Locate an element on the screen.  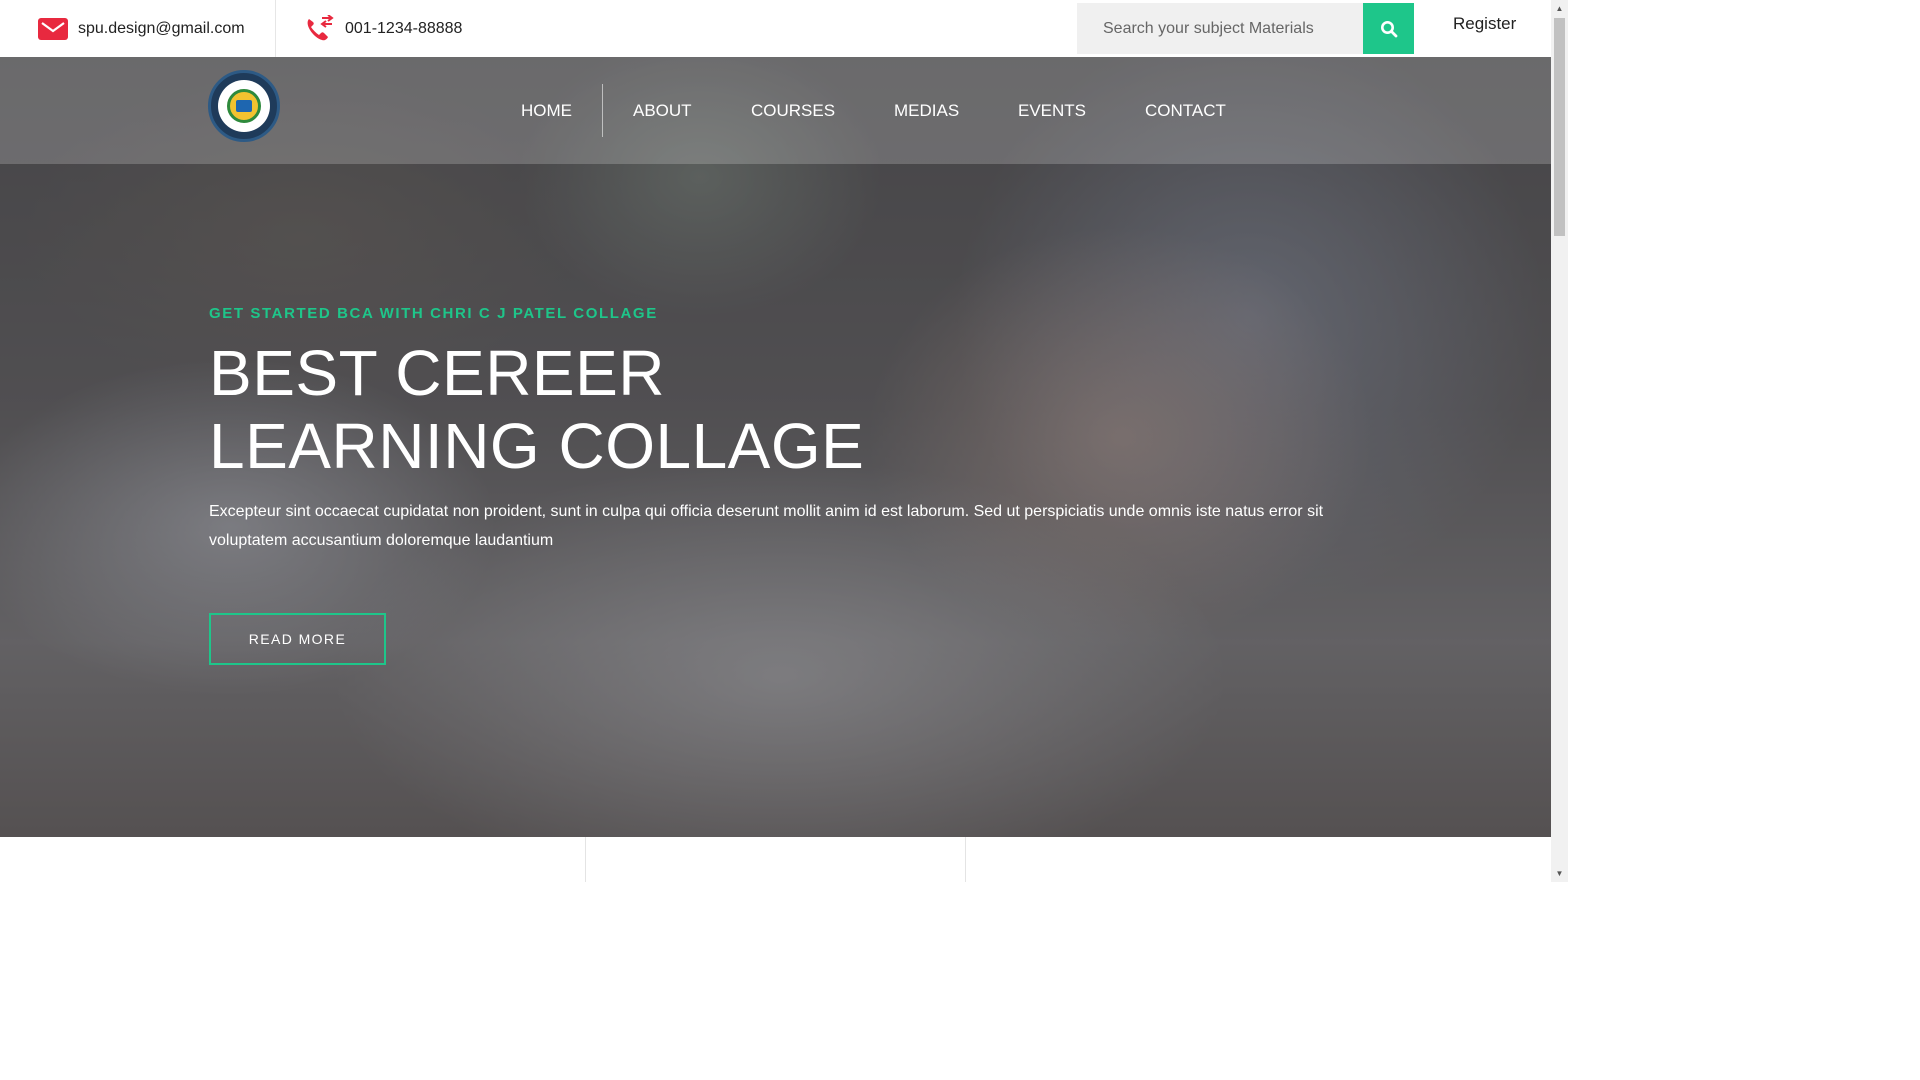
features-strip is located at coordinates (775, 859).